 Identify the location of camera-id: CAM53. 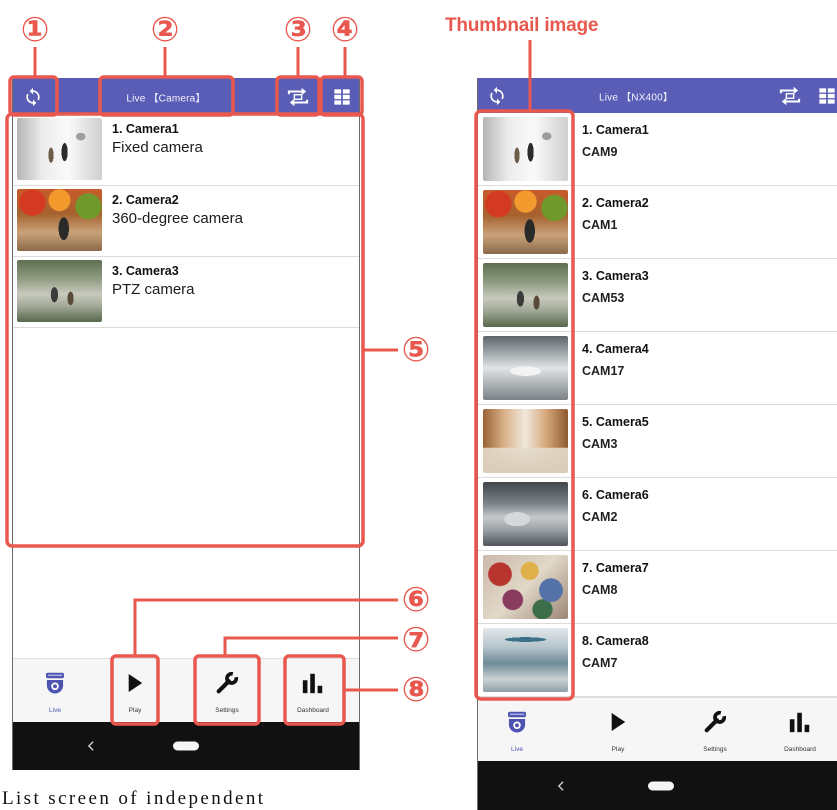
(603, 298).